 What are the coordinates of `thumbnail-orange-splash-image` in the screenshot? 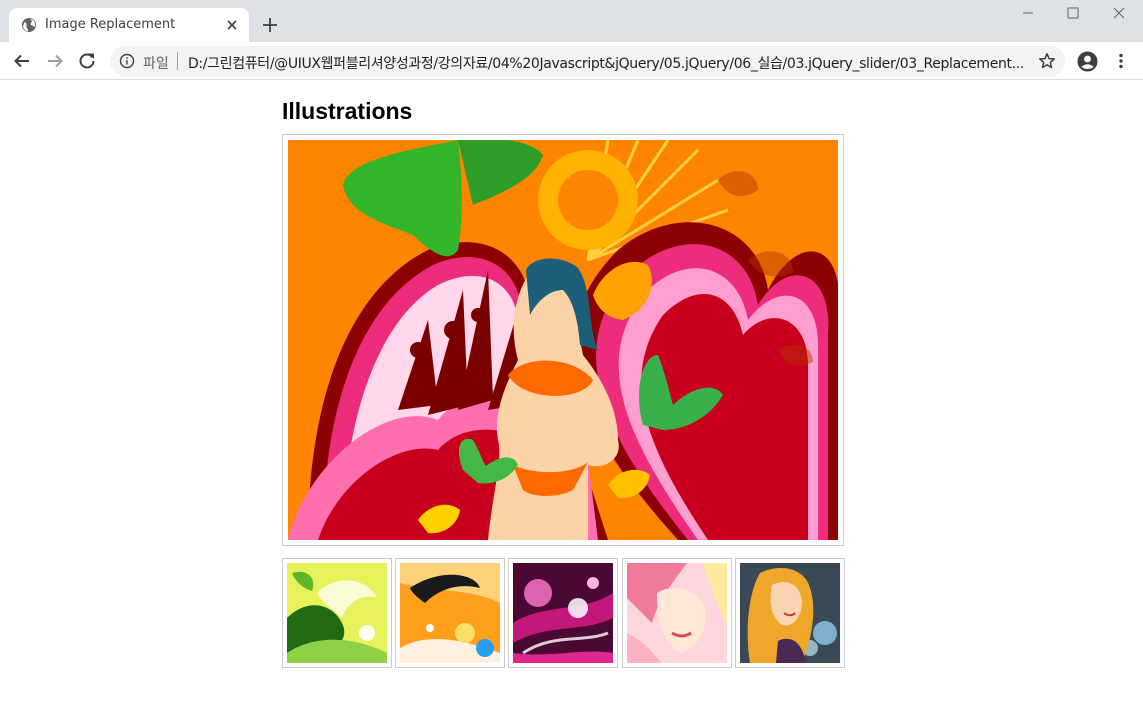 It's located at (450, 613).